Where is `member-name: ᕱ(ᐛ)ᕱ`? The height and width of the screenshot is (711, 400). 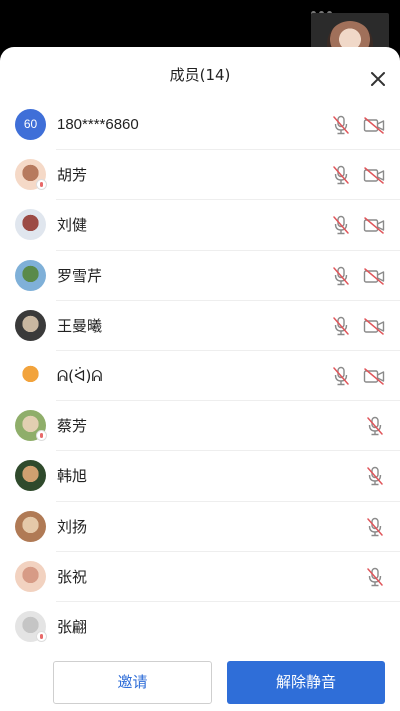 member-name: ᕱ(ᐛ)ᕱ is located at coordinates (80, 375).